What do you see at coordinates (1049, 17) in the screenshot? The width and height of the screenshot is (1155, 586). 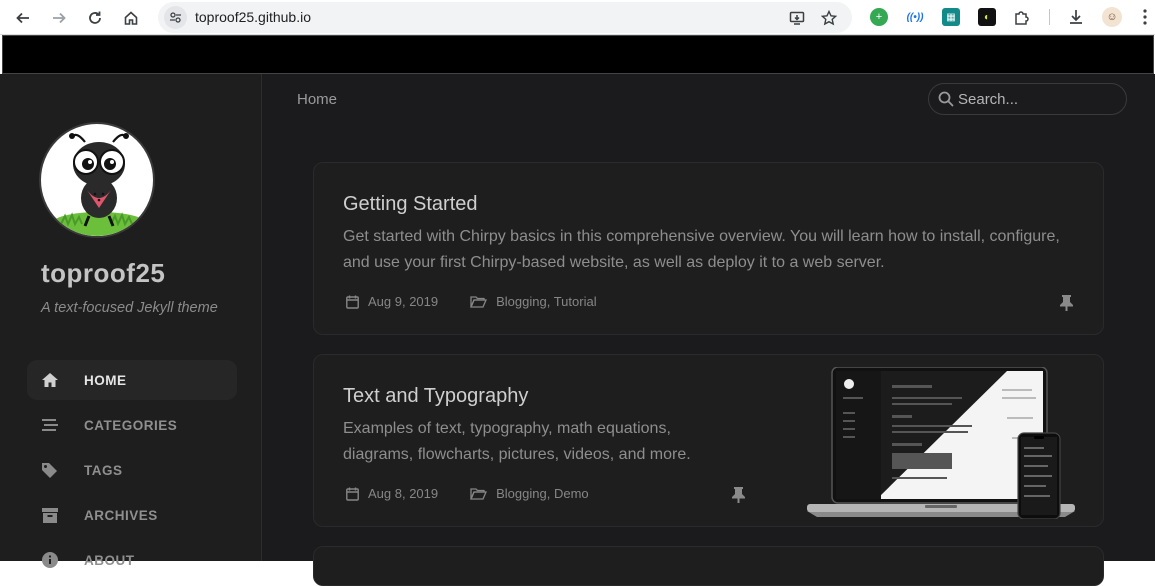 I see `toolbar-divider` at bounding box center [1049, 17].